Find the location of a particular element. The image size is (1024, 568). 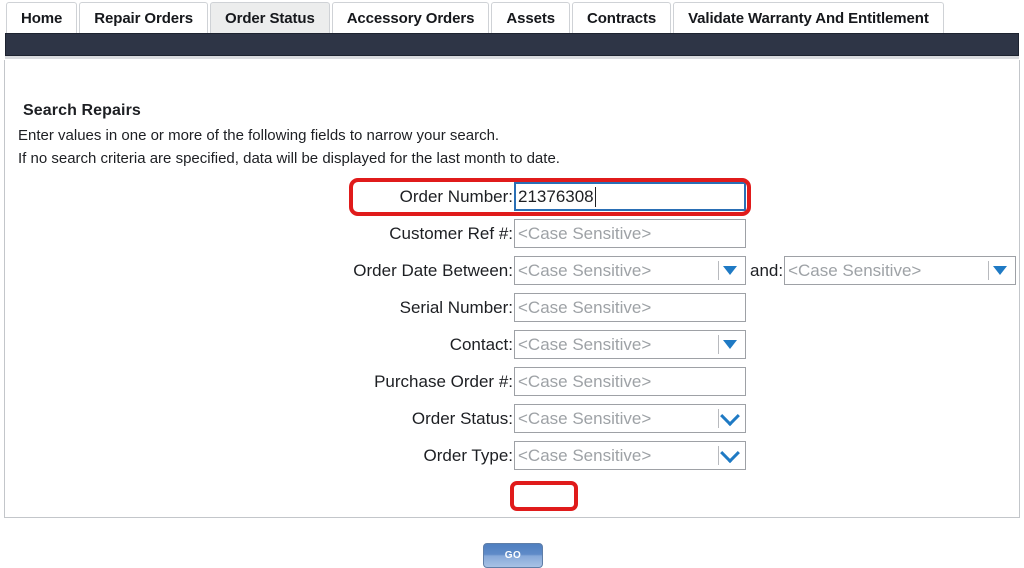

form-row-order-type: Order Type: <Case Sensitive> is located at coordinates (513, 455).